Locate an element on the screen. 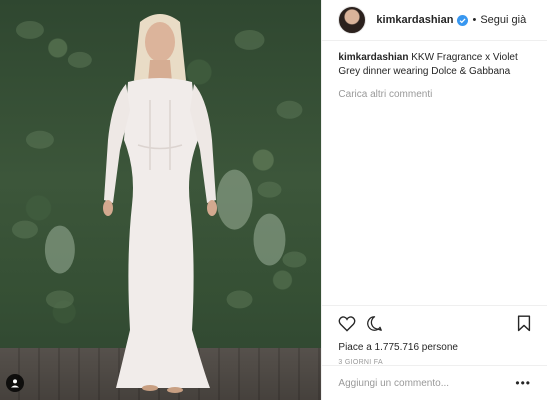 Image resolution: width=547 pixels, height=400 pixels. likes-count: Piace a 1.775.716 persone is located at coordinates (434, 347).